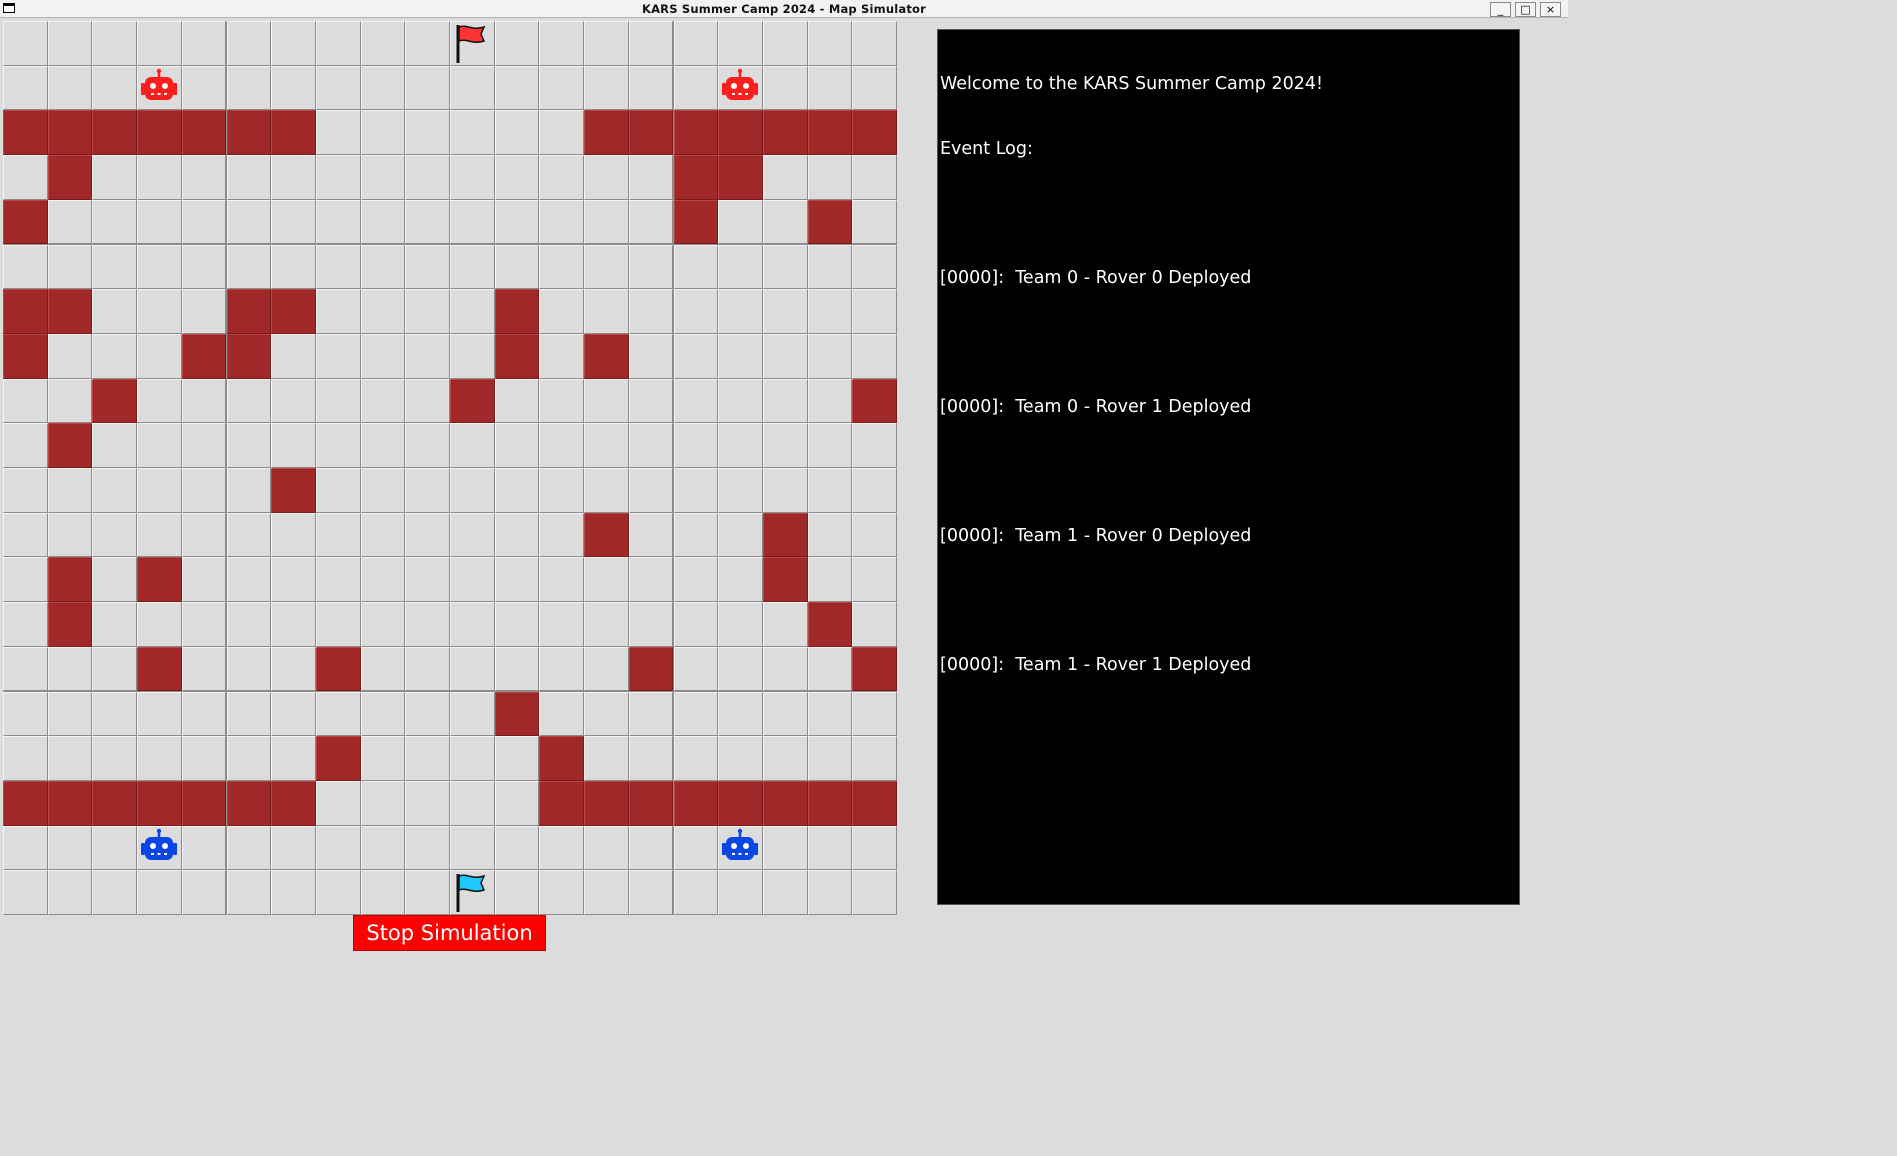  I want to click on close-button: ×, so click(1550, 9).